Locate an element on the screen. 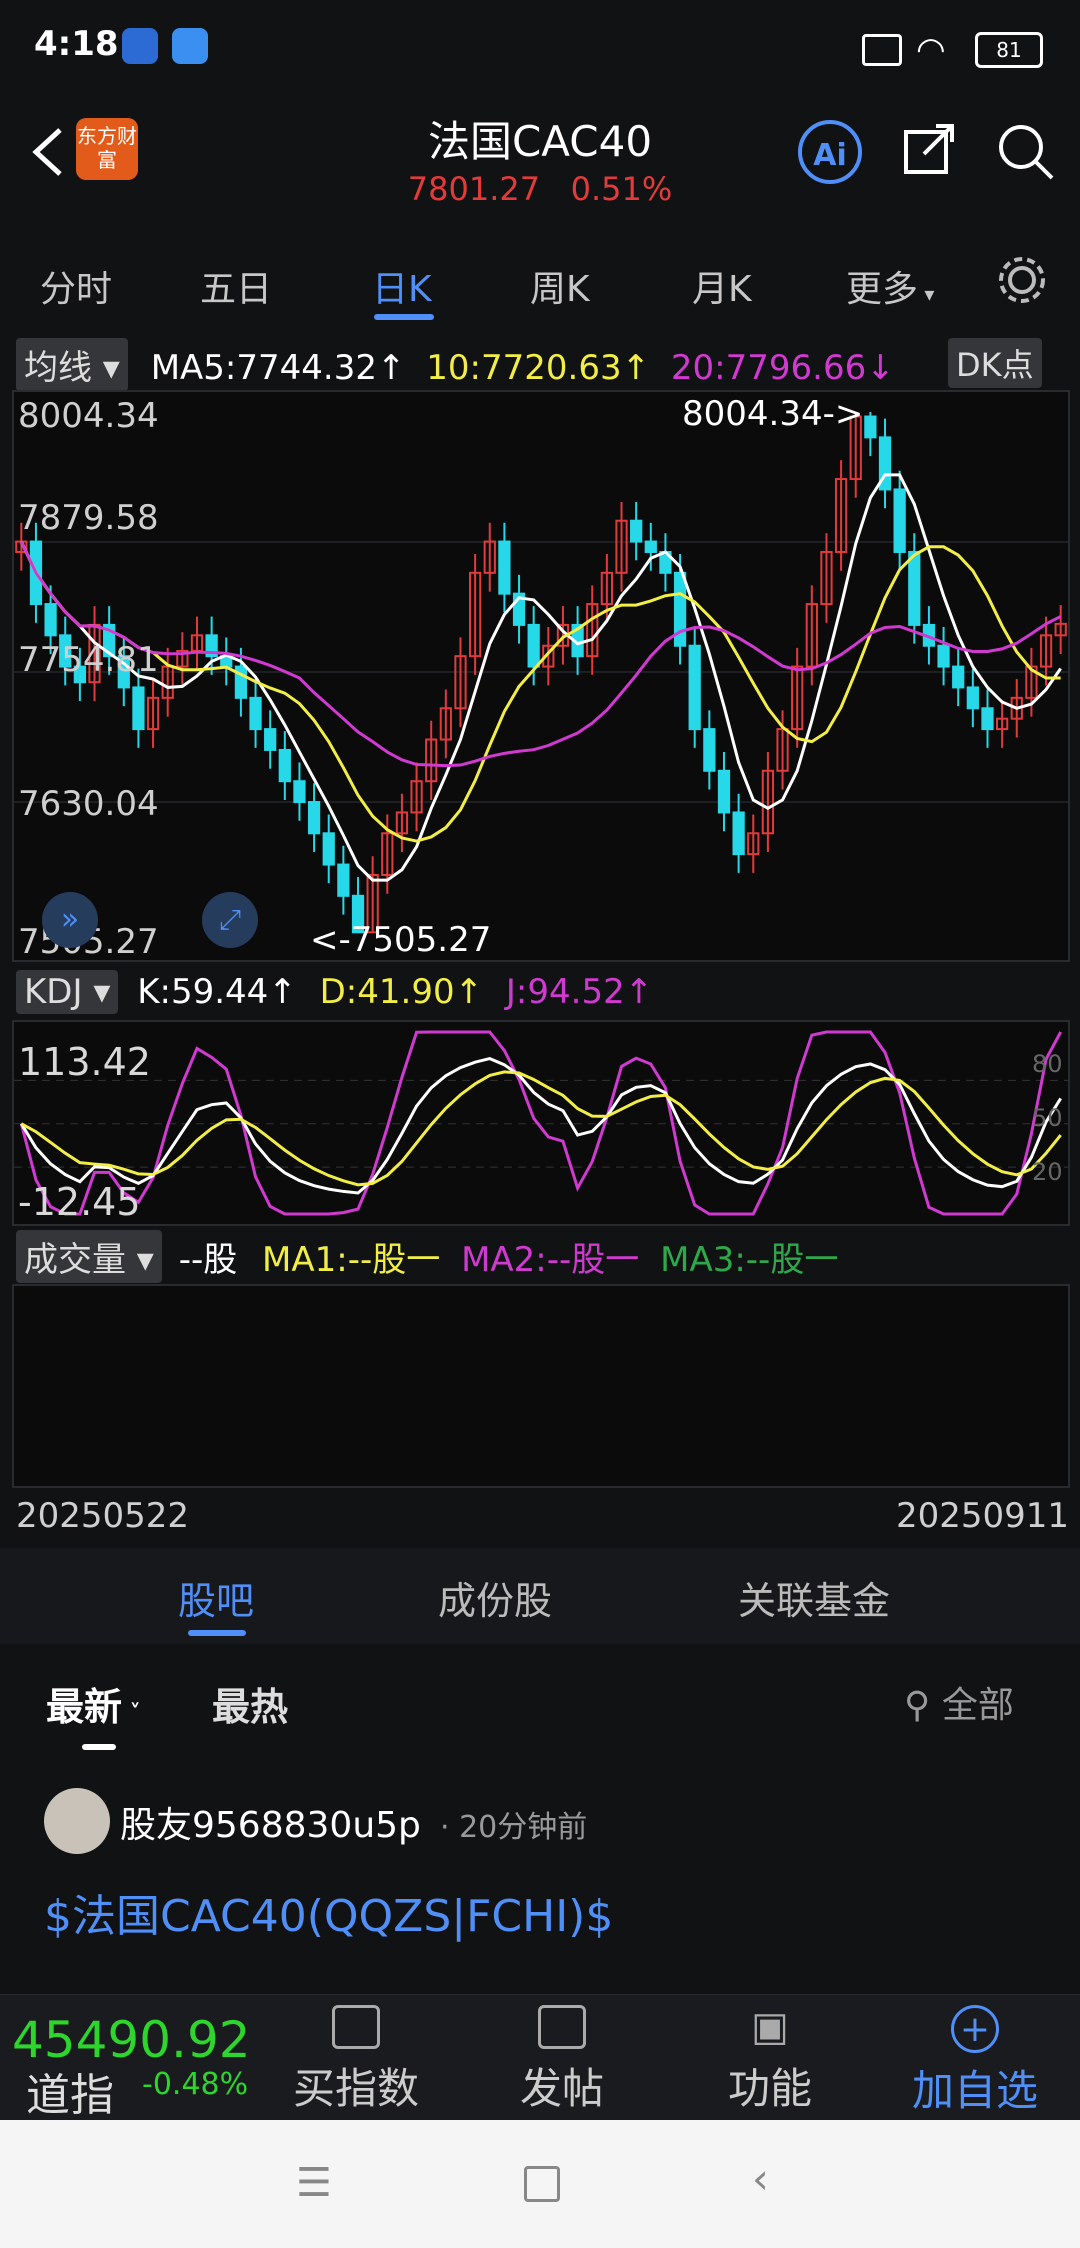 The width and height of the screenshot is (1080, 2248). gear-icon is located at coordinates (1022, 280).